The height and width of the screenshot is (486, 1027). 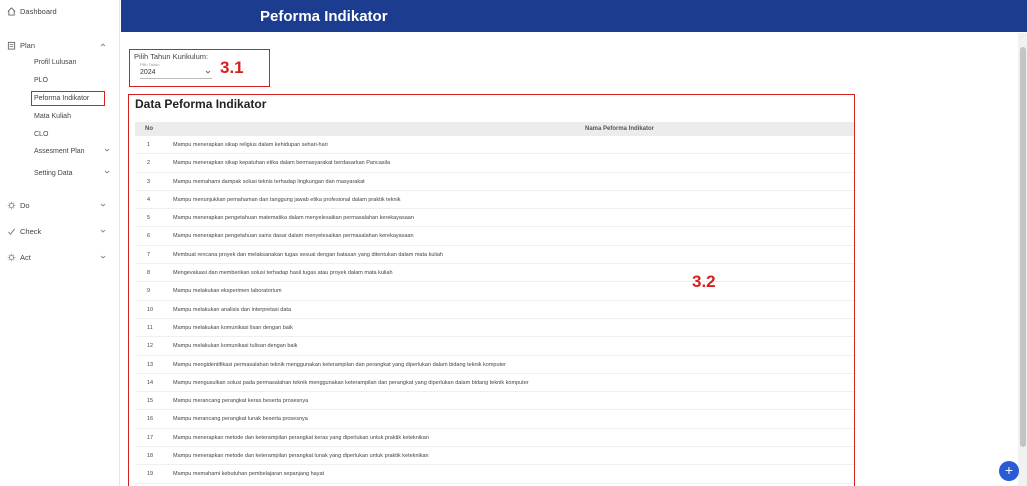 What do you see at coordinates (60, 11) in the screenshot?
I see `sidebar-item-dashboard: Dashboard` at bounding box center [60, 11].